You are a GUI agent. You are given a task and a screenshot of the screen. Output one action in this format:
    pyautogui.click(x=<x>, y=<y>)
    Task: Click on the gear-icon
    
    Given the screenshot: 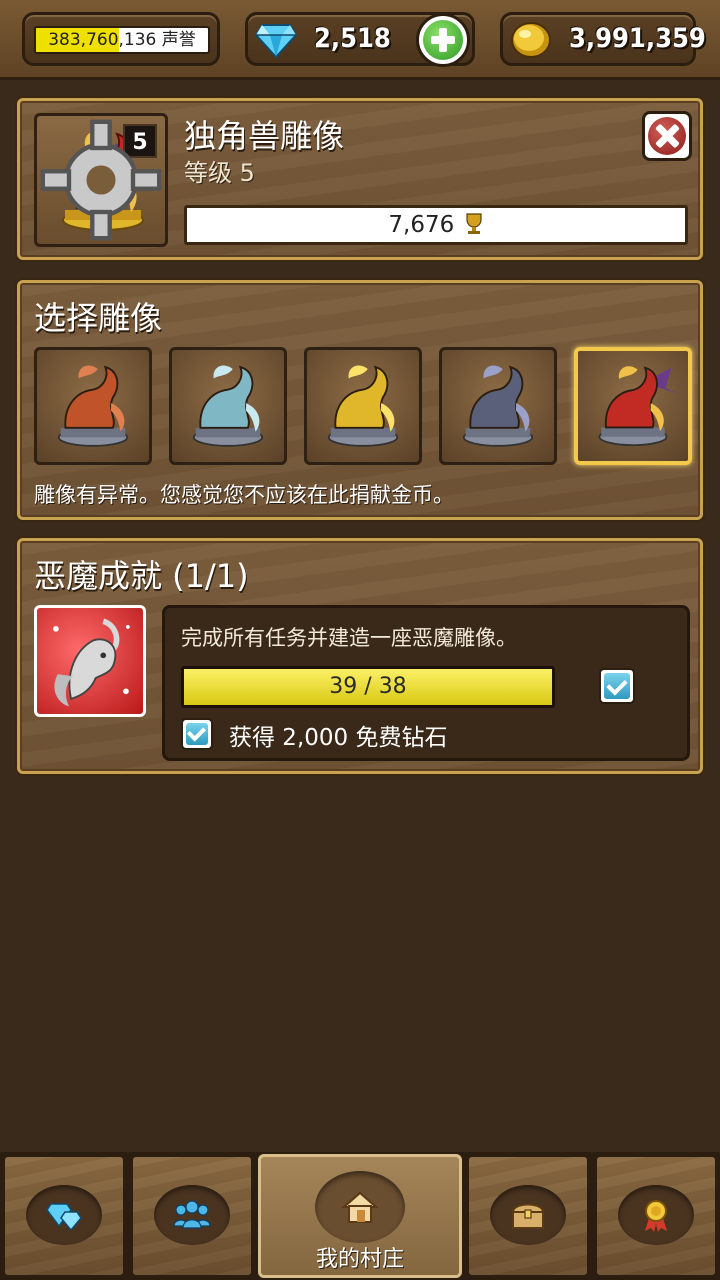 What is the action you would take?
    pyautogui.click(x=101, y=180)
    